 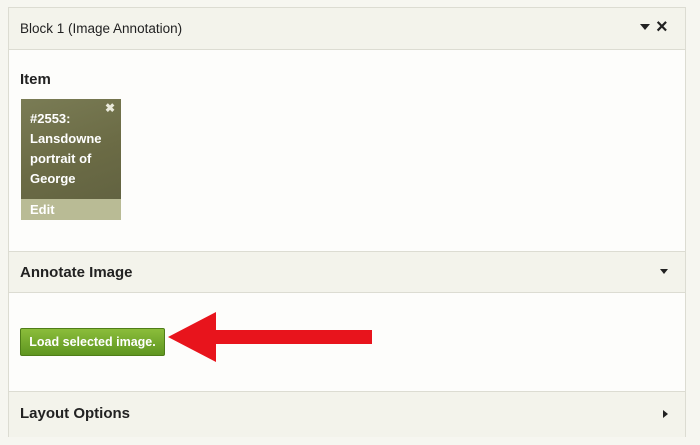 What do you see at coordinates (66, 148) in the screenshot?
I see `item-title: #2553: Lansdowne portrait of George` at bounding box center [66, 148].